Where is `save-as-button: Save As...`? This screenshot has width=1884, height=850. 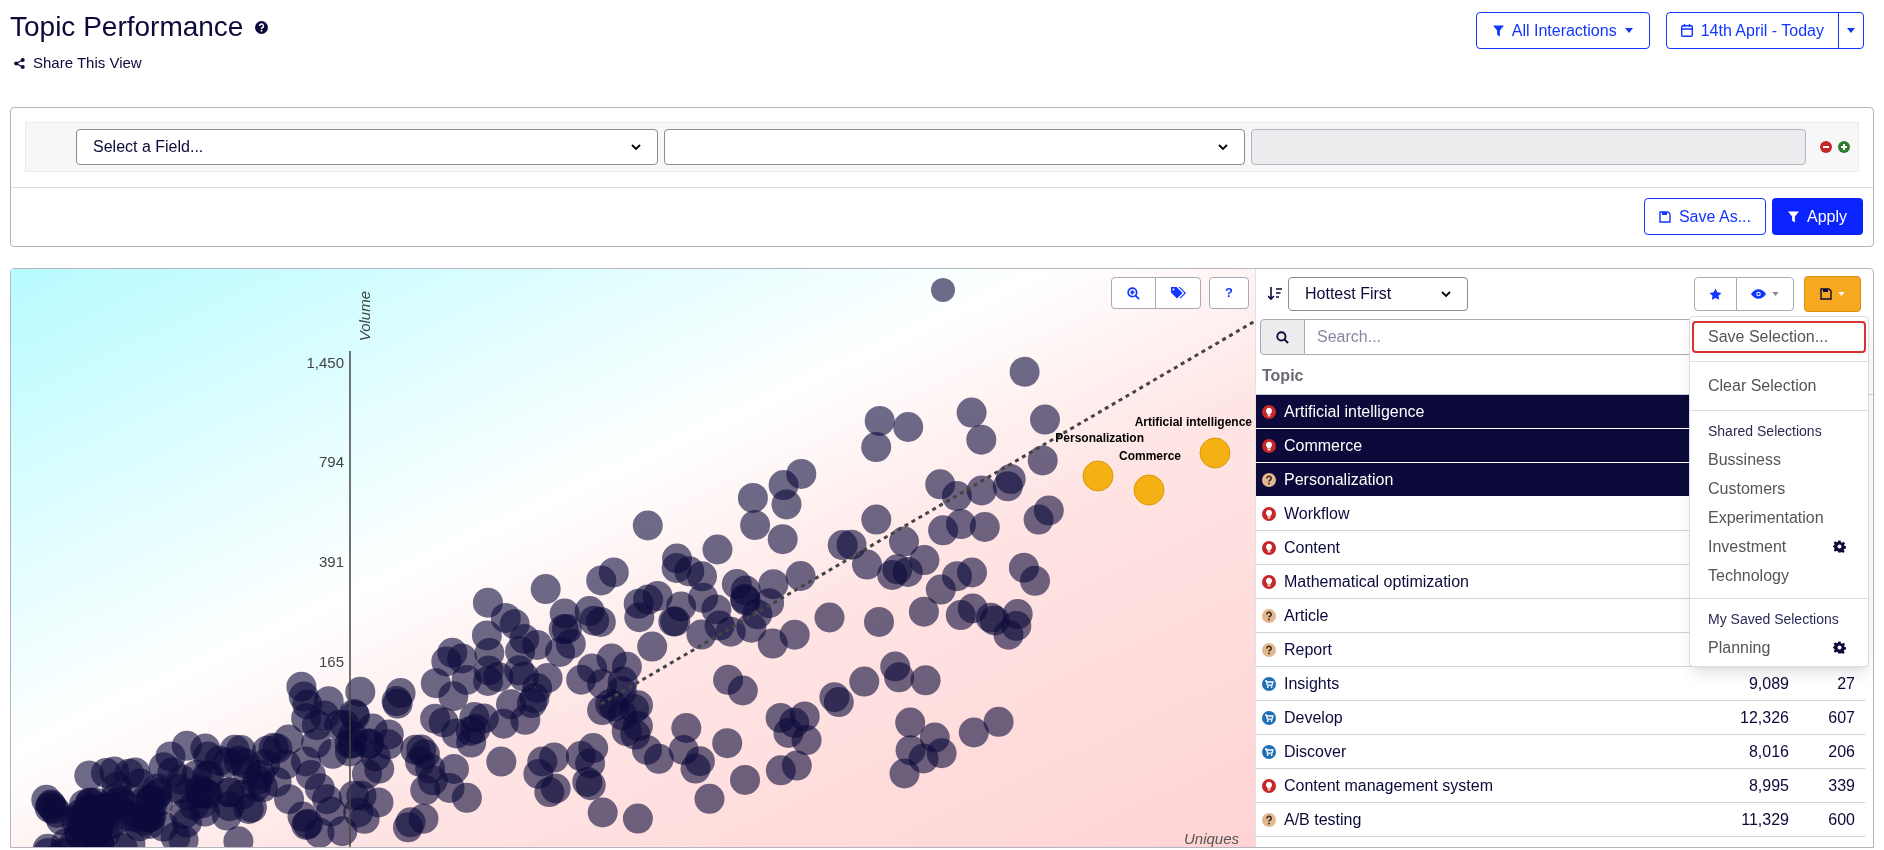
save-as-button: Save As... is located at coordinates (1704, 216).